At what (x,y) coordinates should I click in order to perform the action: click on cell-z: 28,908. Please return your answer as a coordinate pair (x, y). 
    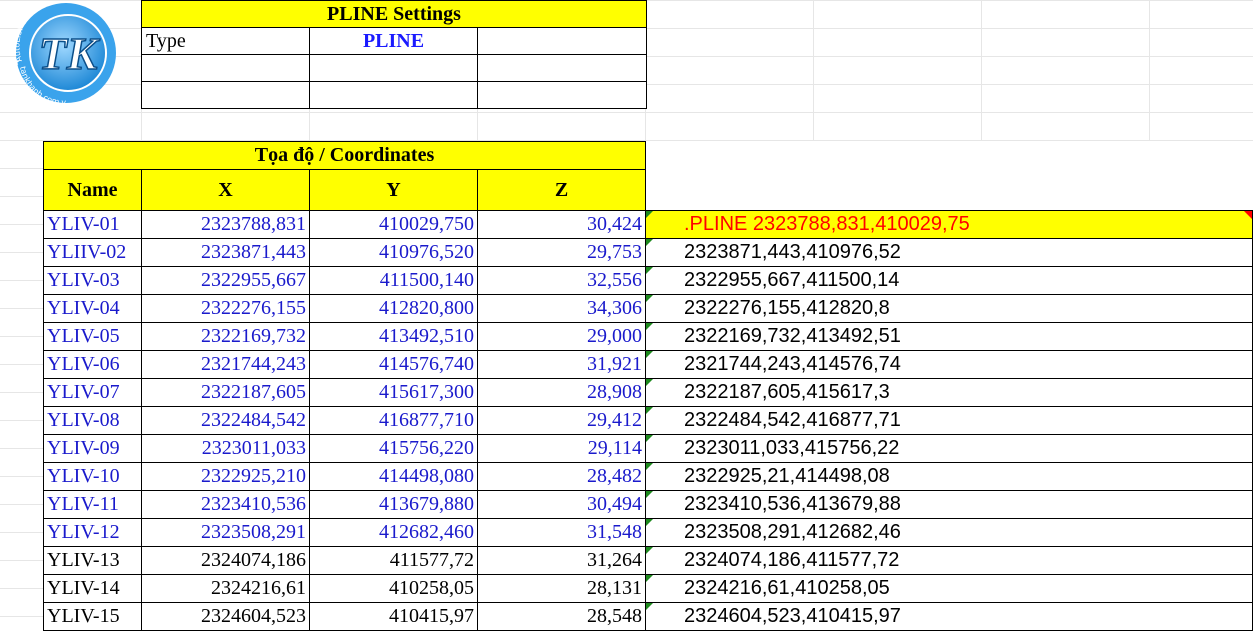
    Looking at the image, I should click on (561, 392).